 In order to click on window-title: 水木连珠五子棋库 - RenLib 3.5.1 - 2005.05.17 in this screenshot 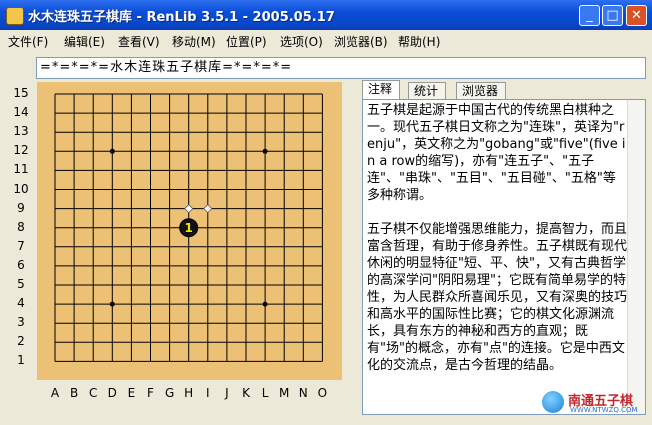, I will do `click(181, 17)`.